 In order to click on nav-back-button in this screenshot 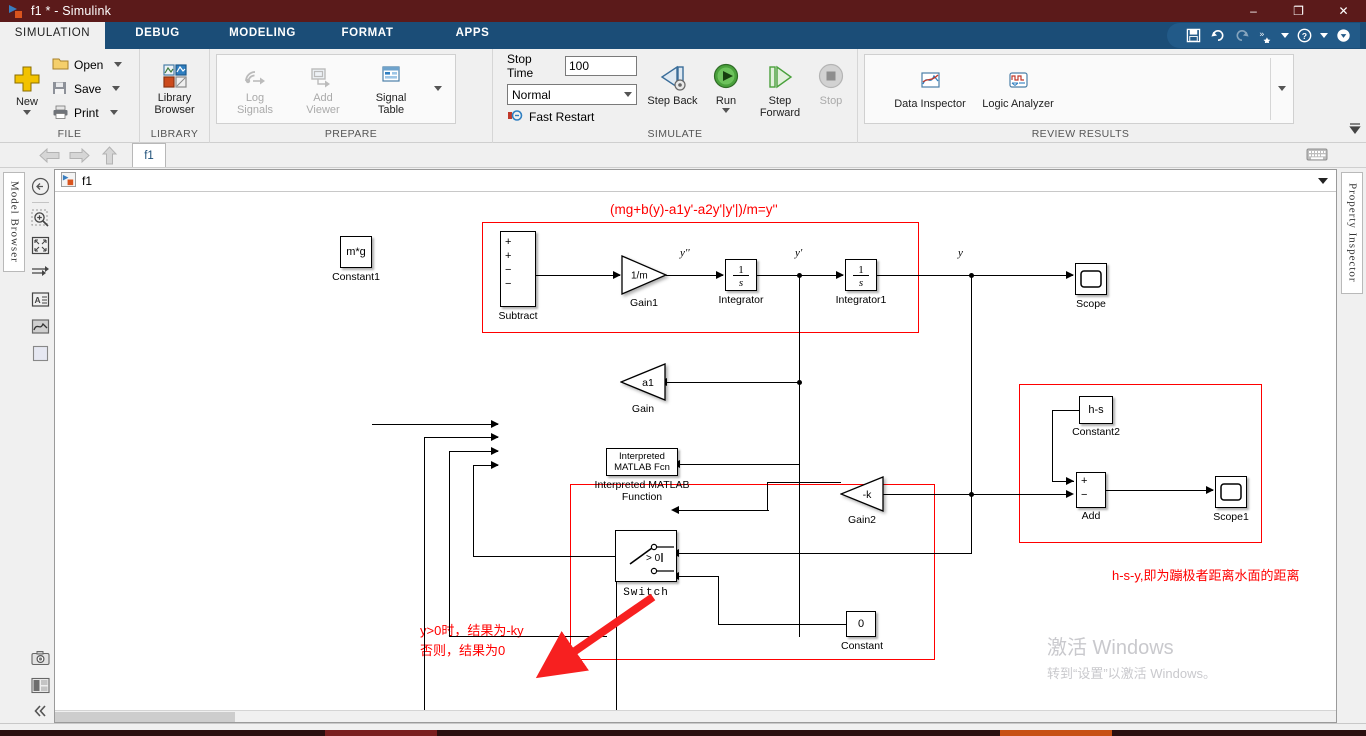, I will do `click(49, 155)`.